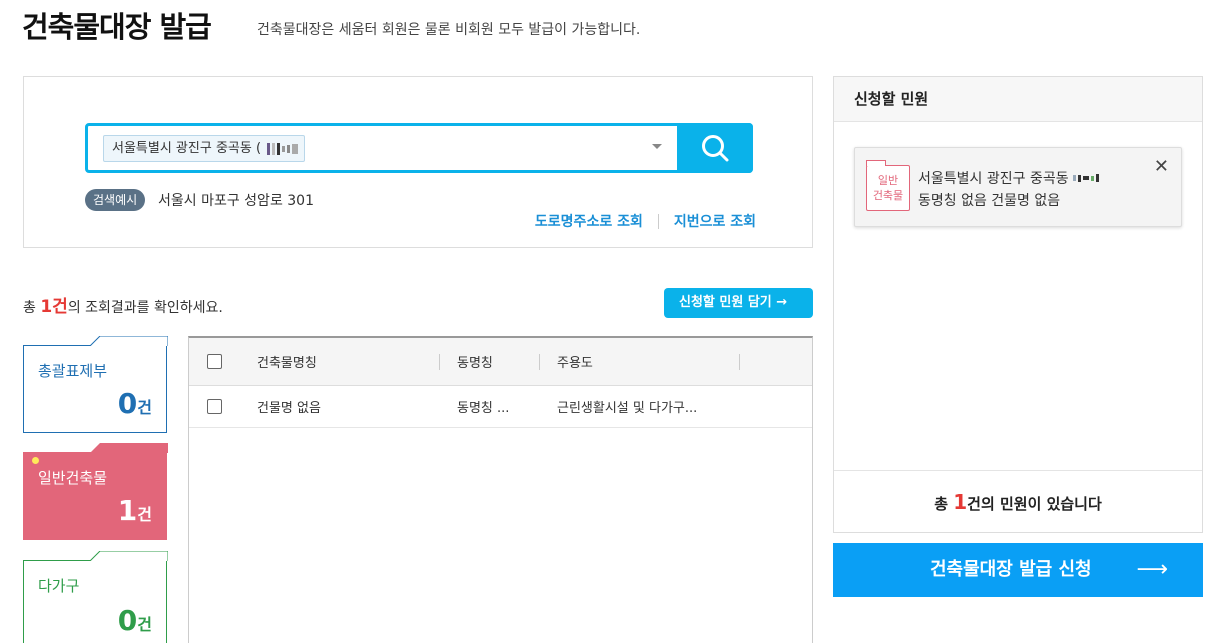 The image size is (1221, 643). What do you see at coordinates (645, 221) in the screenshot?
I see `lookup-links: 도로명주소로 조회 지번으로 조회` at bounding box center [645, 221].